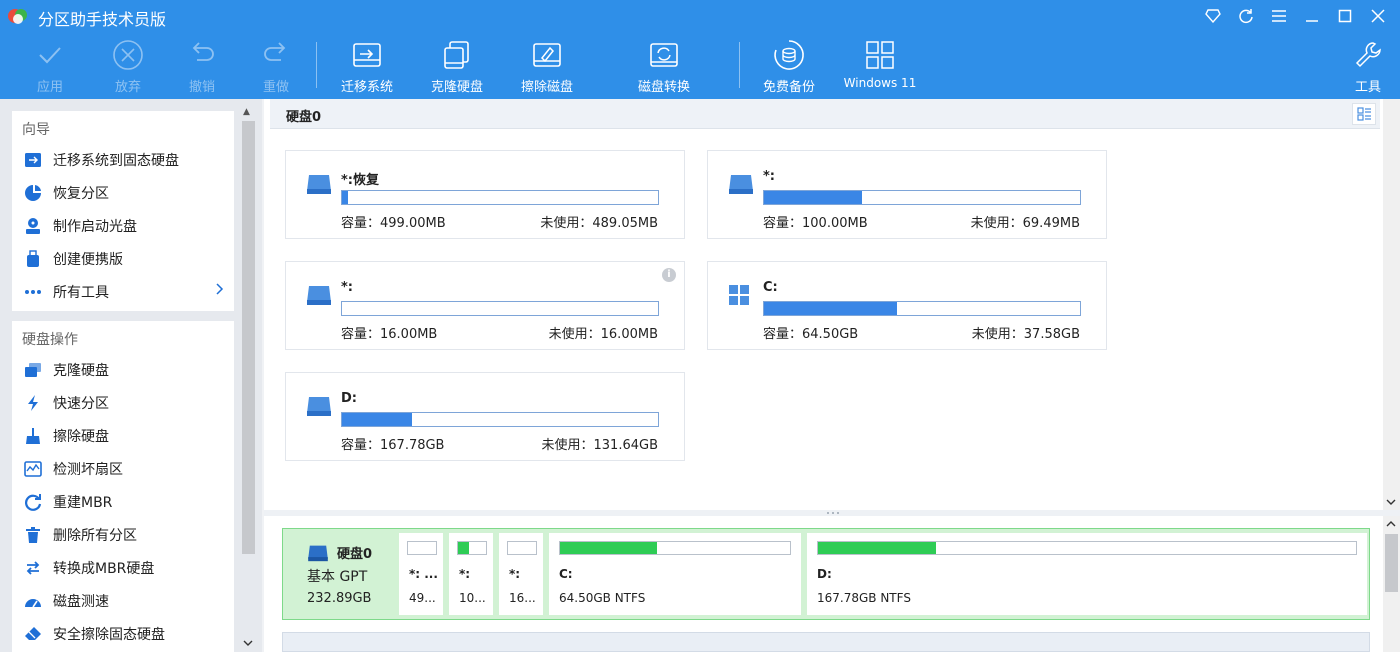  What do you see at coordinates (1212, 16) in the screenshot?
I see `diamond-icon` at bounding box center [1212, 16].